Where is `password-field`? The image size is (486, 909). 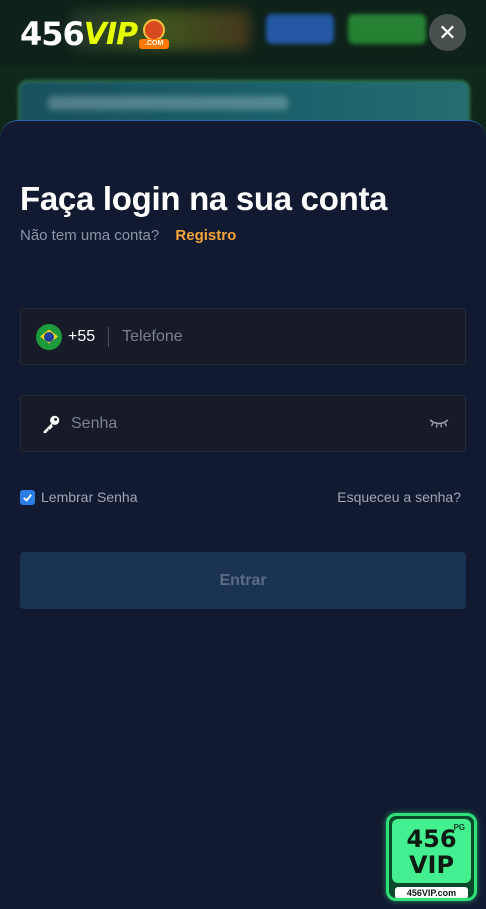 password-field is located at coordinates (243, 423).